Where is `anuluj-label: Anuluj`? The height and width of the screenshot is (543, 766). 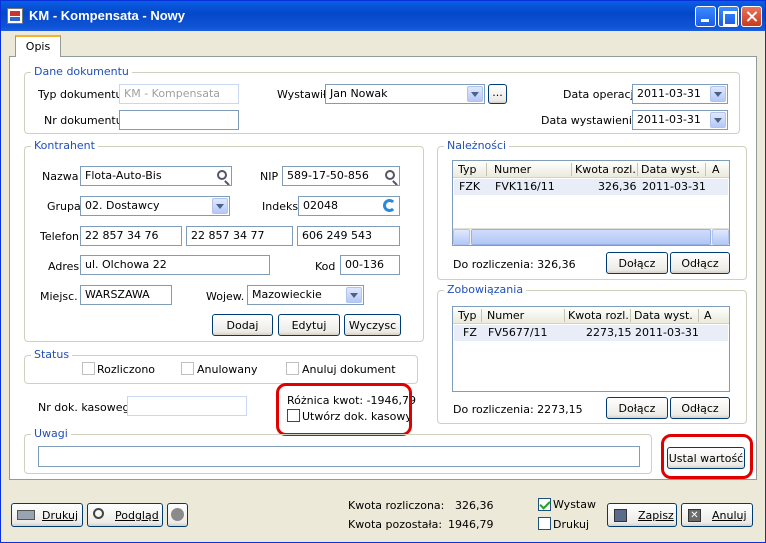
anuluj-label: Anuluj is located at coordinates (729, 515).